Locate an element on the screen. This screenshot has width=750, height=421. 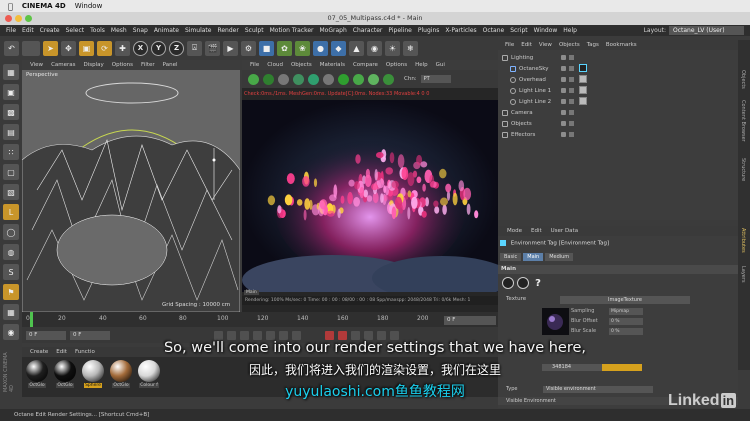
menu-x-particles: X-Particles is located at coordinates (460, 30).